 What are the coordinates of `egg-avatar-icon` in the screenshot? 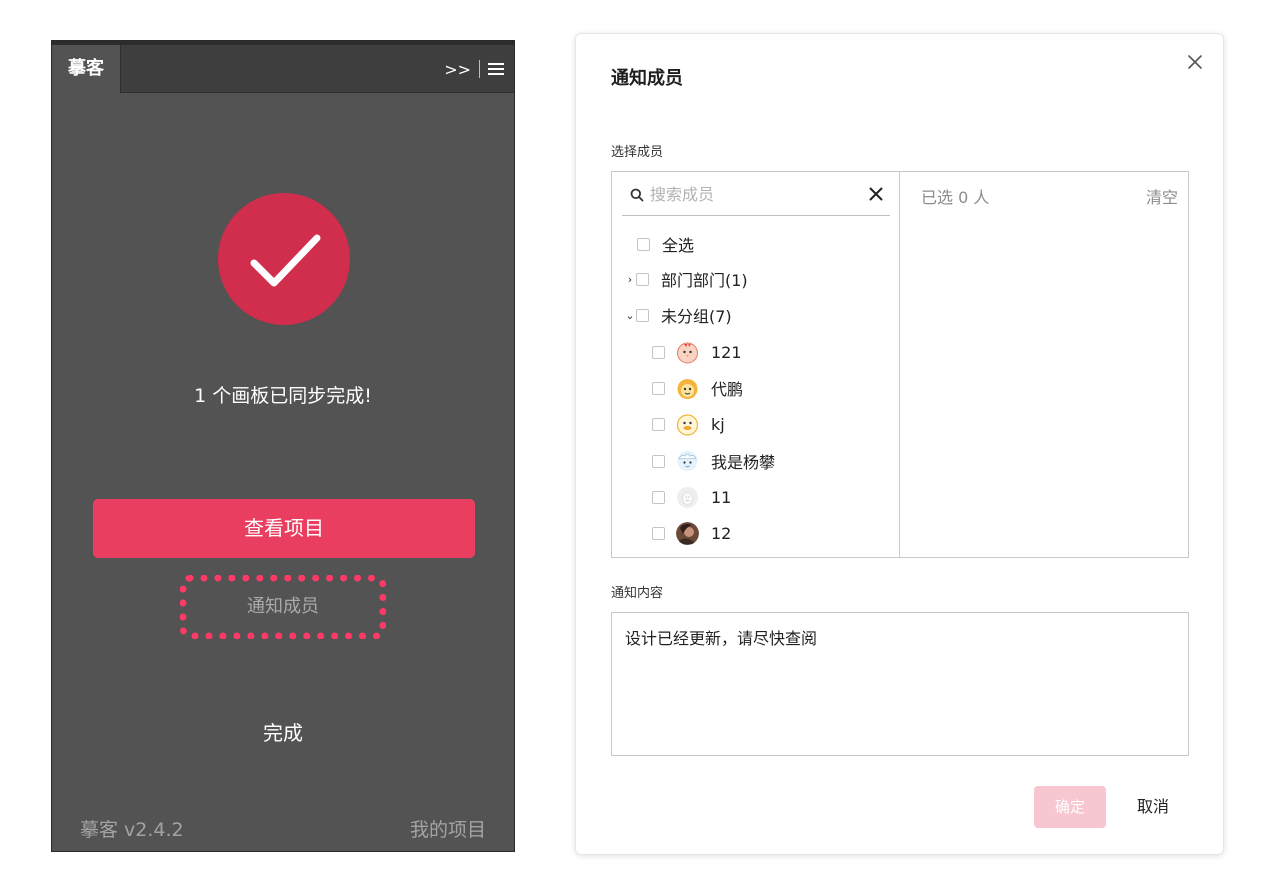 It's located at (687, 497).